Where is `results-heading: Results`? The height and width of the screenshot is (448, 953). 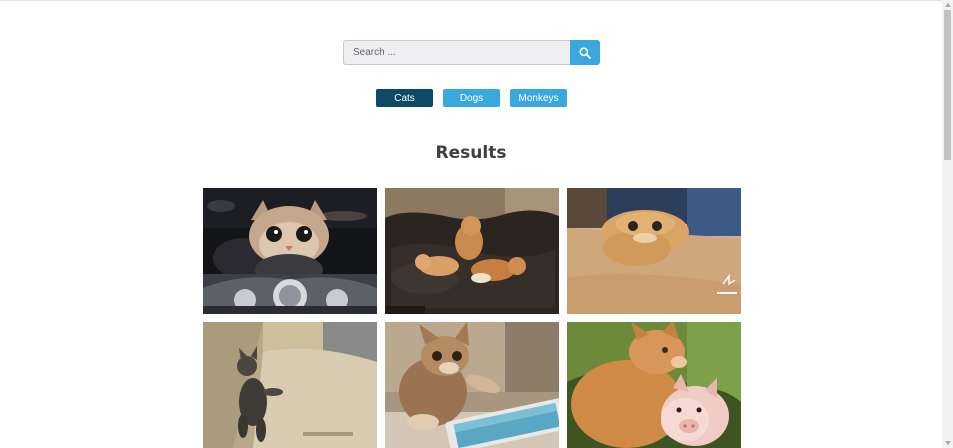 results-heading: Results is located at coordinates (471, 153).